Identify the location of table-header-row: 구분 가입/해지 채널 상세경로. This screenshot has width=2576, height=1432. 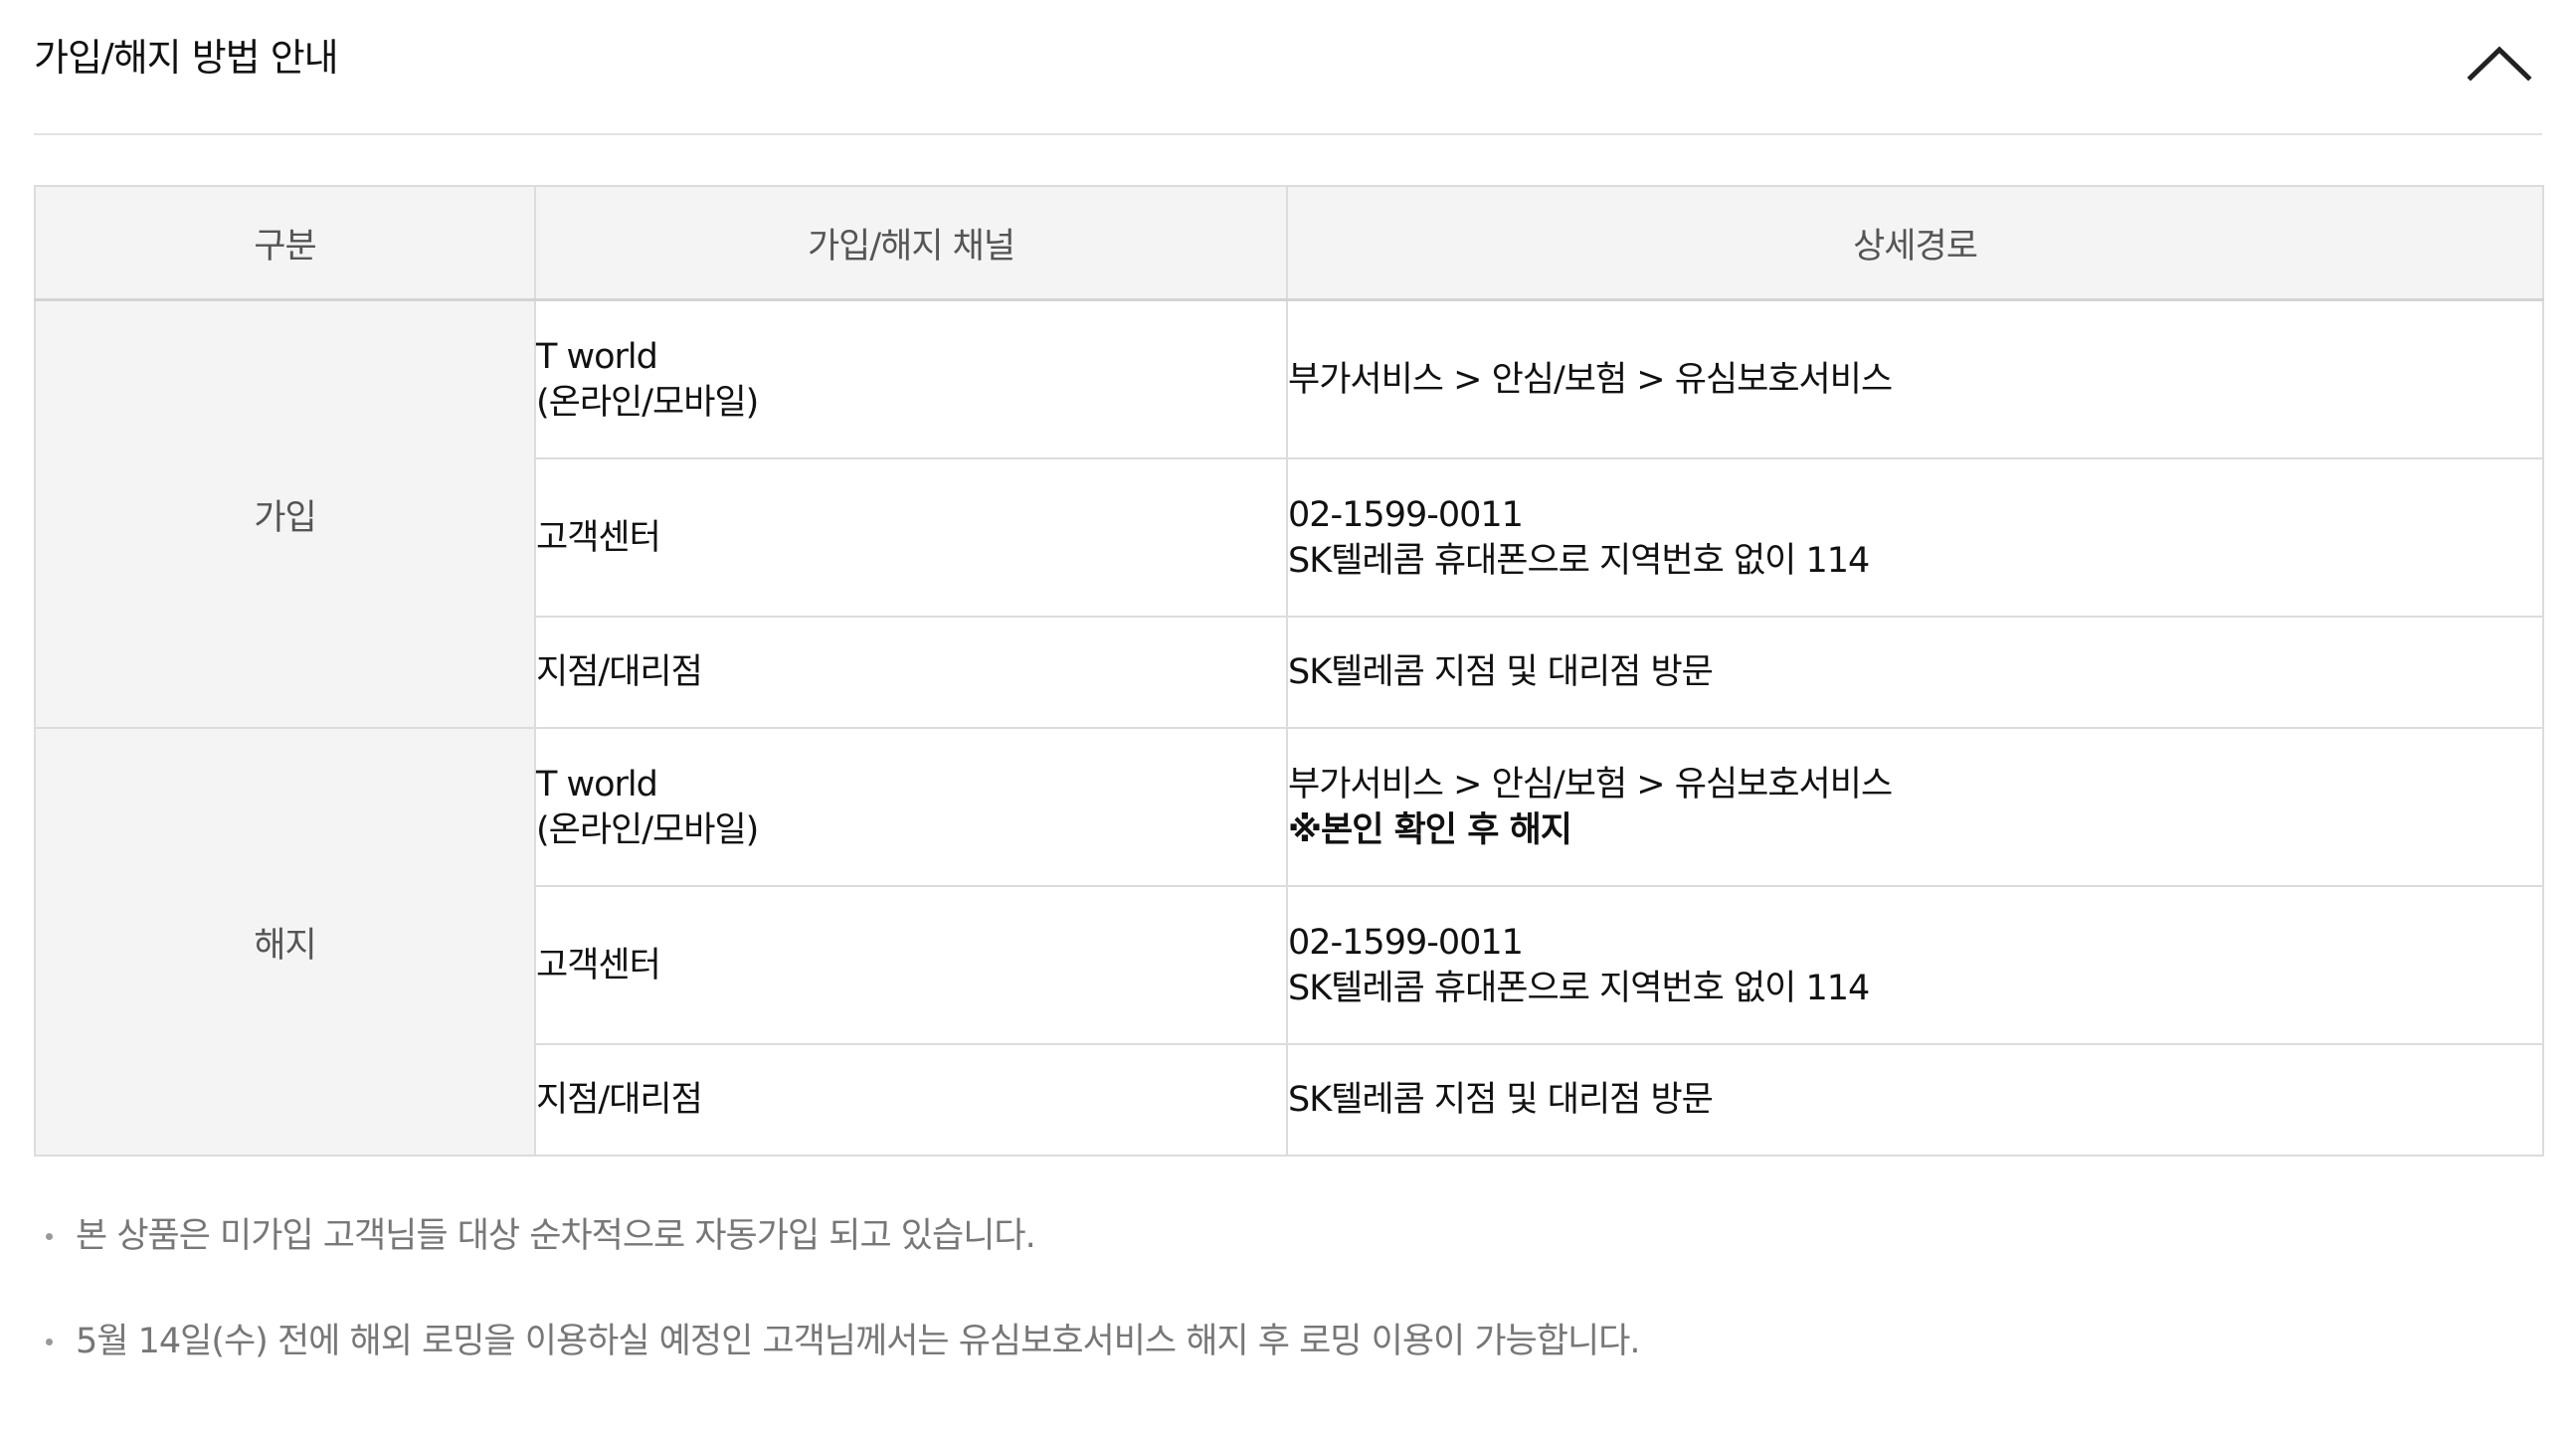
(1289, 243).